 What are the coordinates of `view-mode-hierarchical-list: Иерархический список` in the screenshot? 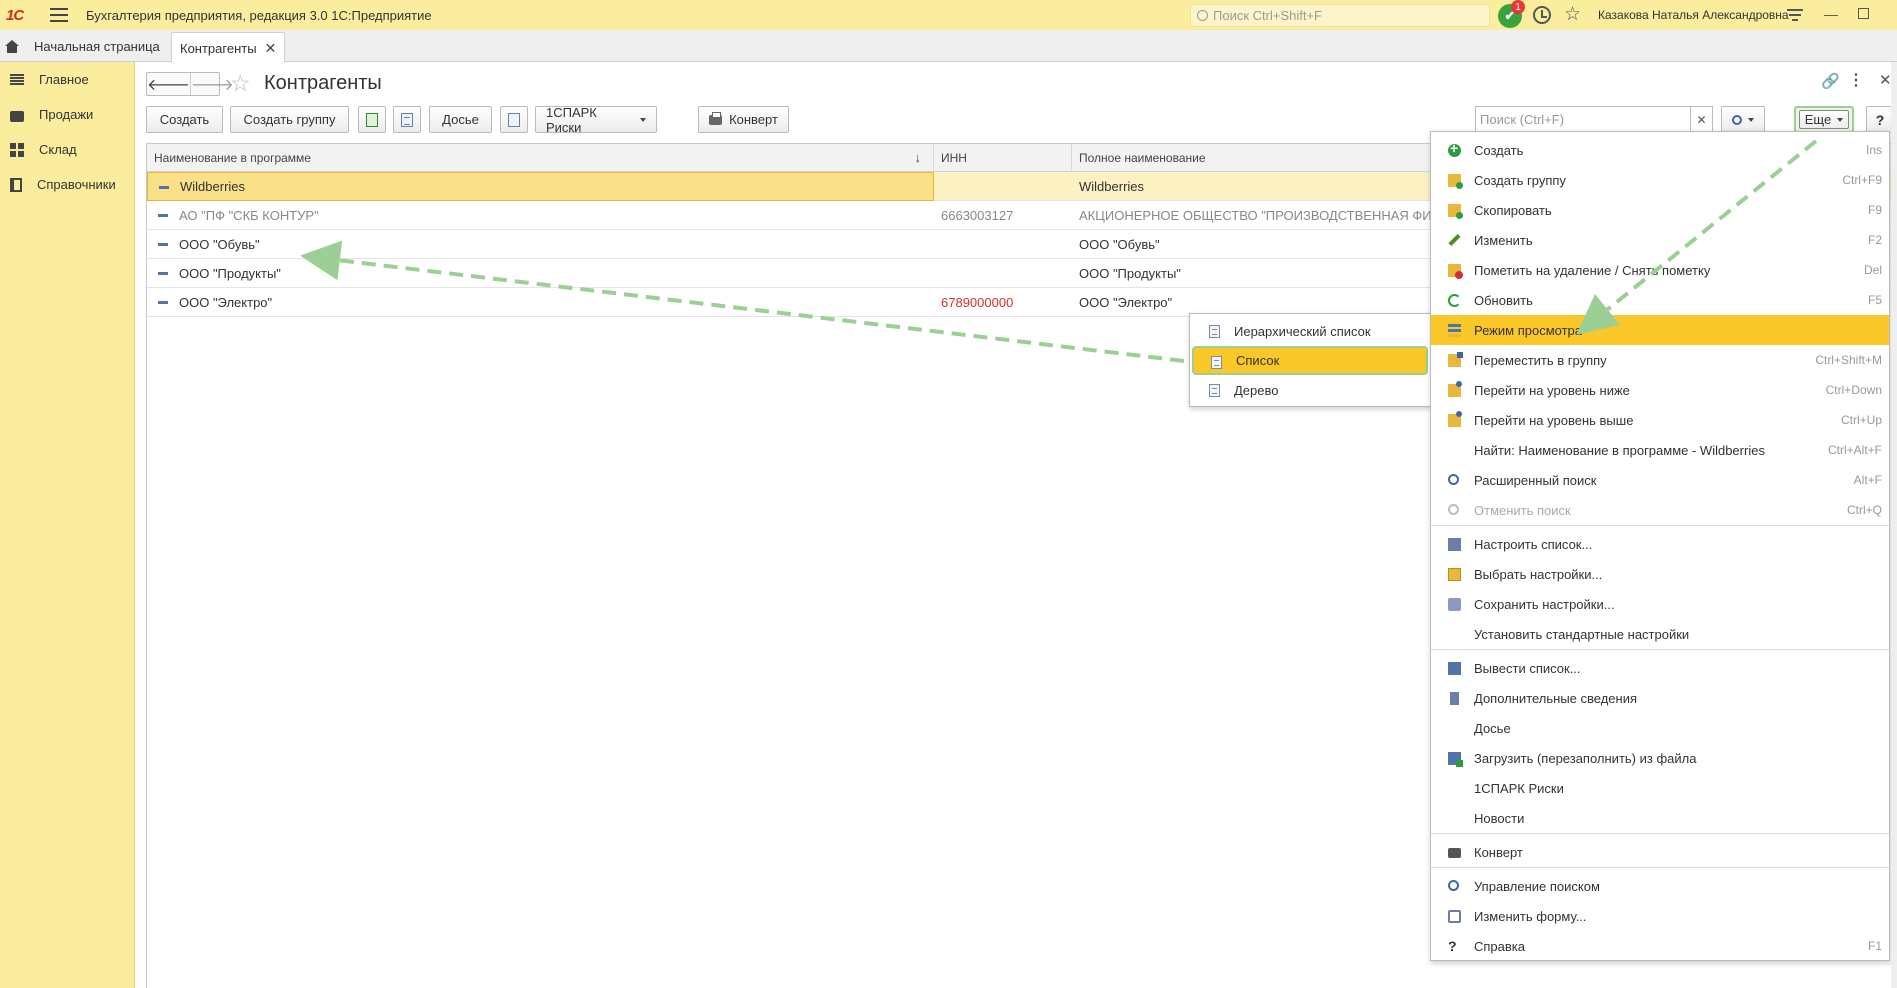 It's located at (1310, 331).